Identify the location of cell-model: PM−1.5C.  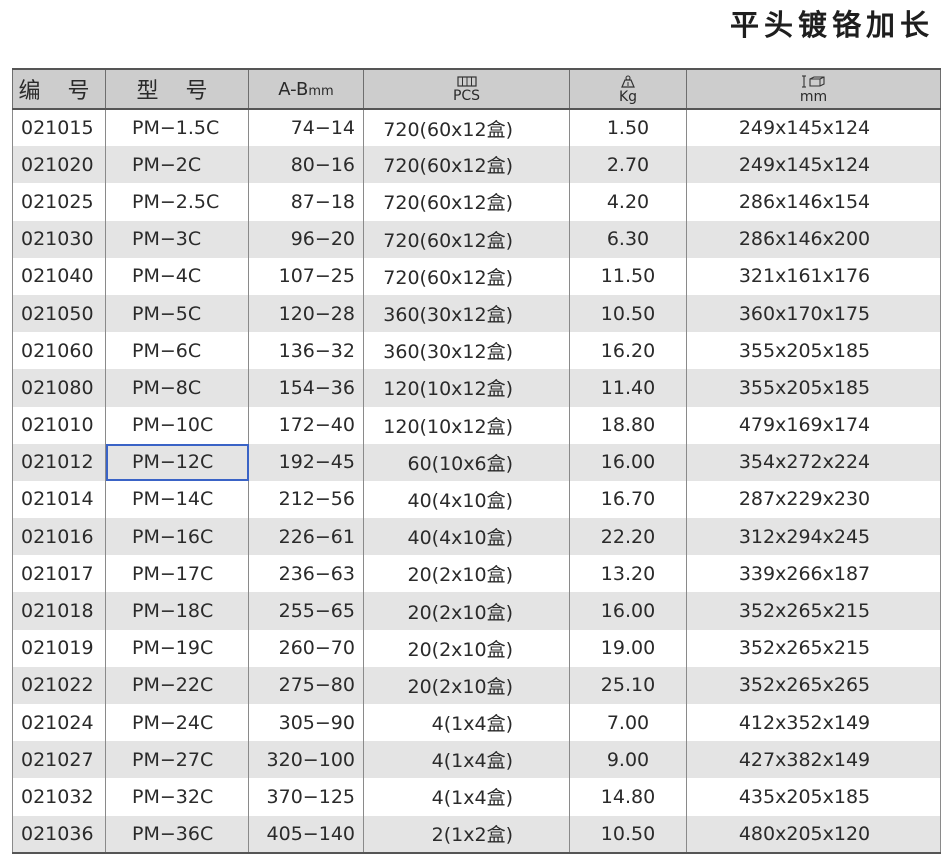
(177, 128).